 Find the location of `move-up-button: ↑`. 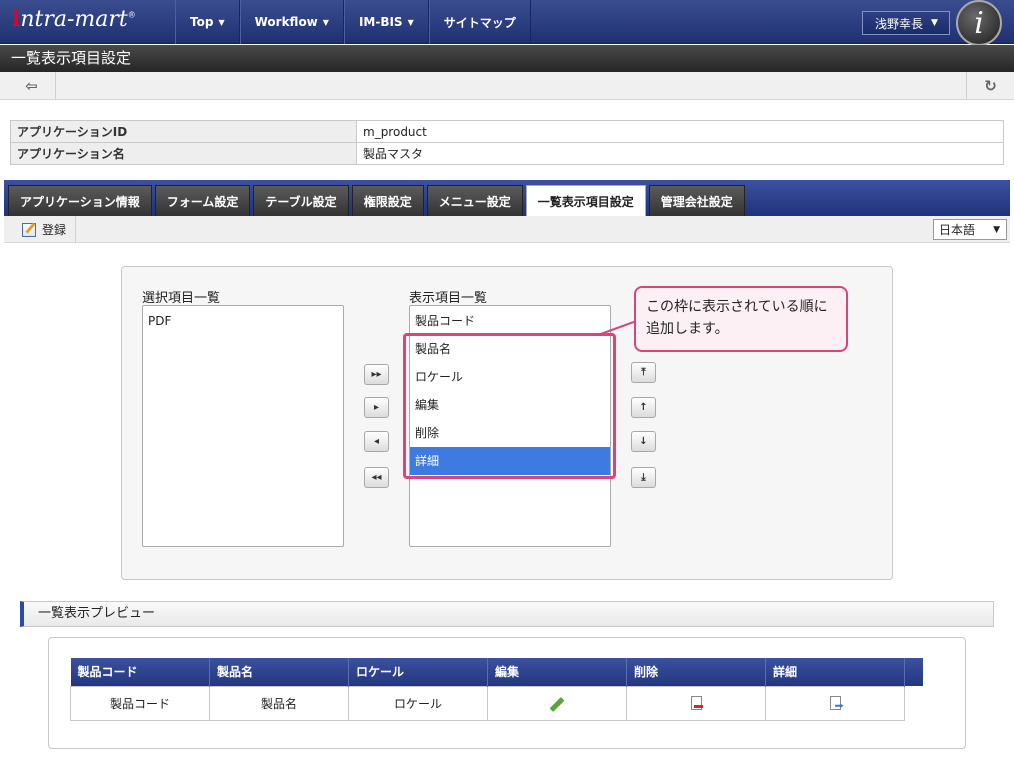

move-up-button: ↑ is located at coordinates (643, 407).